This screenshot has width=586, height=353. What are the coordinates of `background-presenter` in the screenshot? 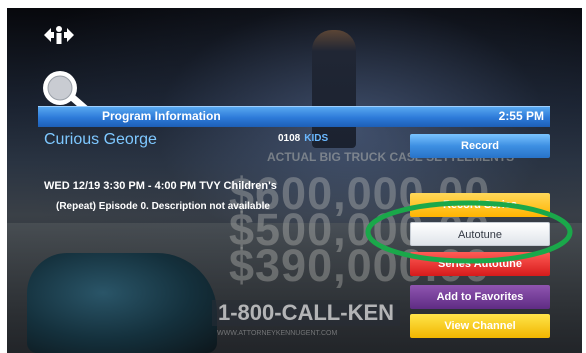 It's located at (334, 89).